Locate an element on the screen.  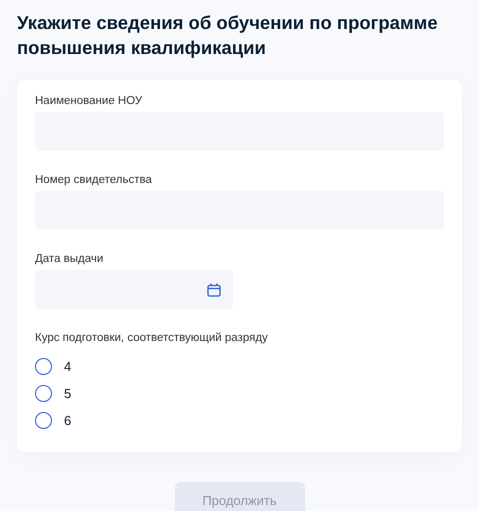
page-title: Укажите сведения об обучении по программе повышения квалификации is located at coordinates (228, 35).